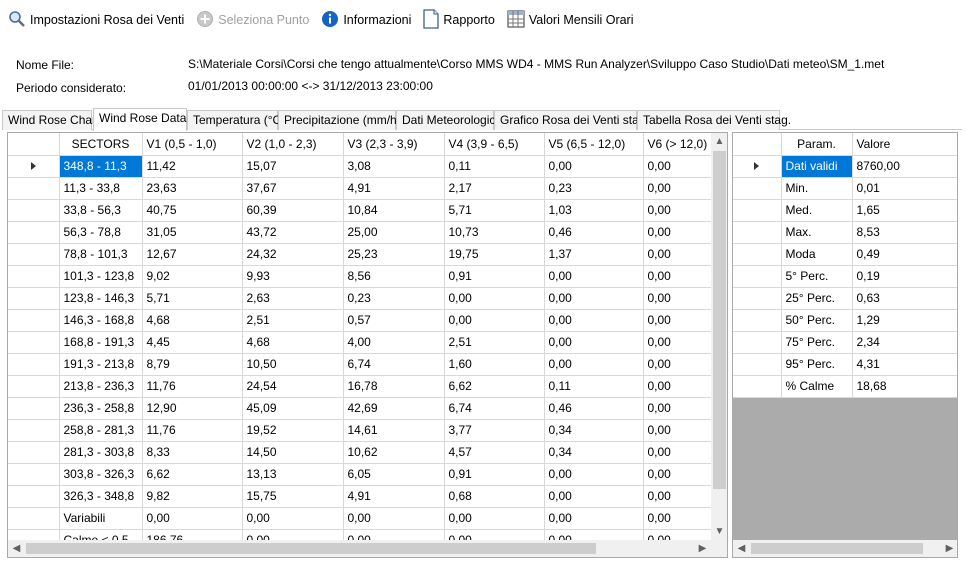 The height and width of the screenshot is (564, 966). Describe the element at coordinates (101, 364) in the screenshot. I see `sector-cell: 191,3 - 213,8` at that location.